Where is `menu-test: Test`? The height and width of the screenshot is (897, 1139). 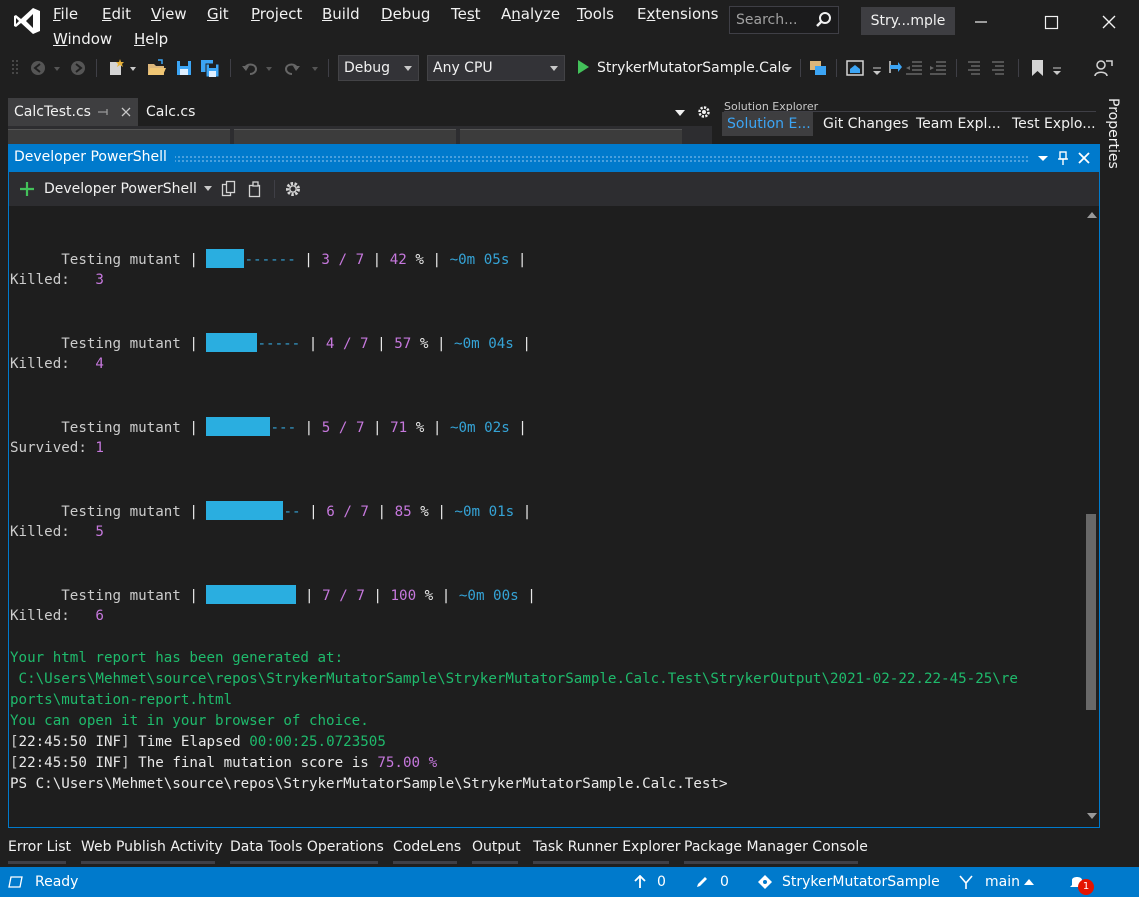 menu-test: Test is located at coordinates (466, 14).